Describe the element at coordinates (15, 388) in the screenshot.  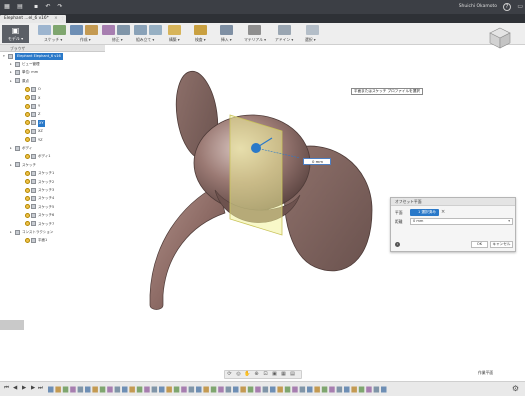
I see `step-back-icon: ◀` at that location.